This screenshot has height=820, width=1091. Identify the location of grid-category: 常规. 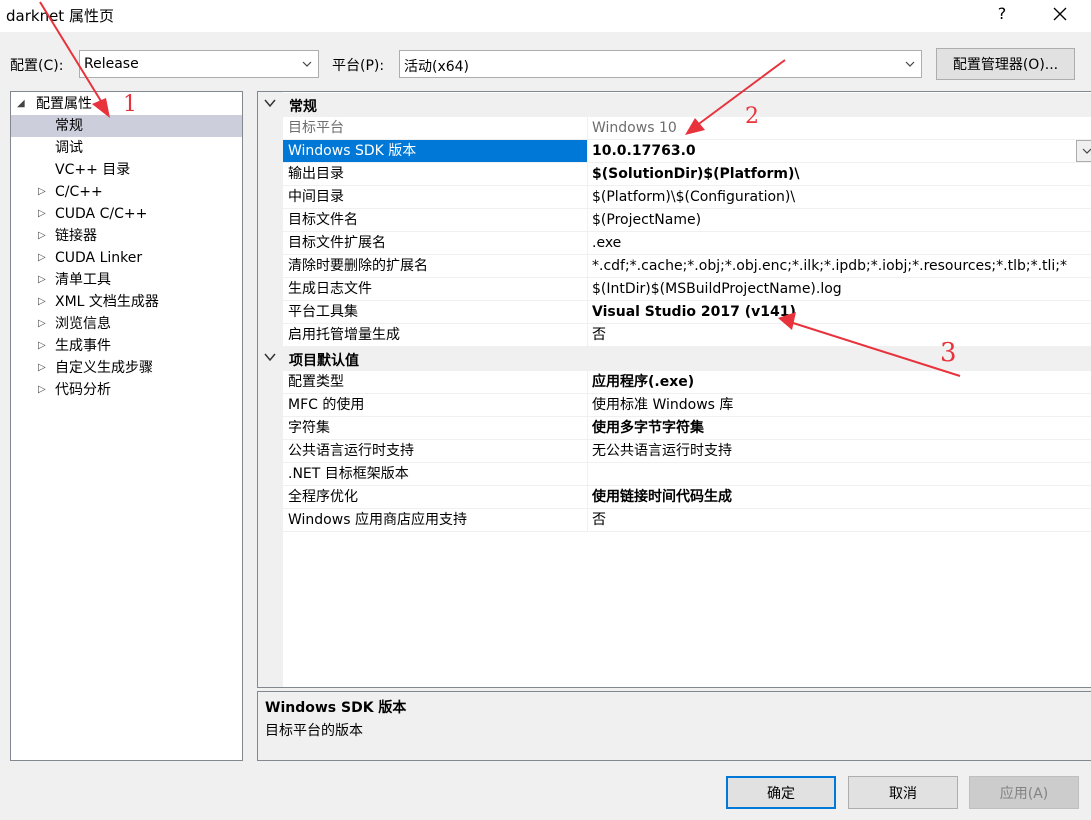
(674, 105).